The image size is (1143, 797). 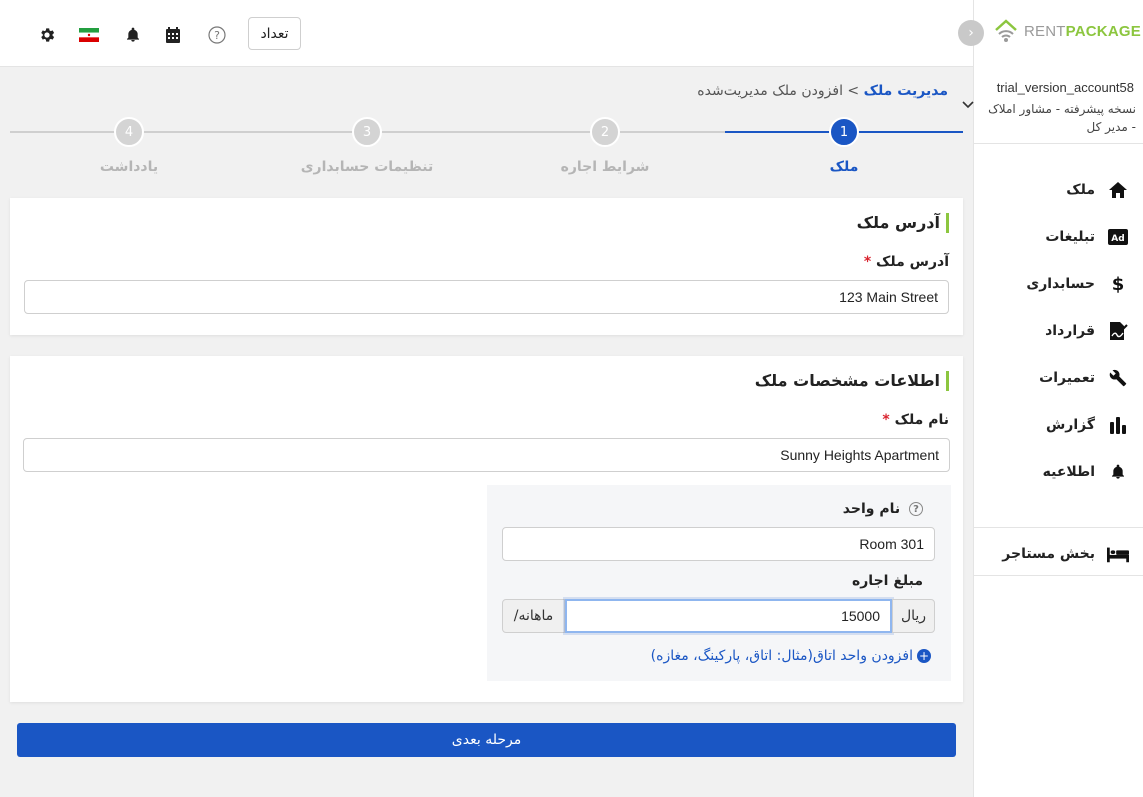 What do you see at coordinates (924, 656) in the screenshot?
I see `plus-circle-icon: +` at bounding box center [924, 656].